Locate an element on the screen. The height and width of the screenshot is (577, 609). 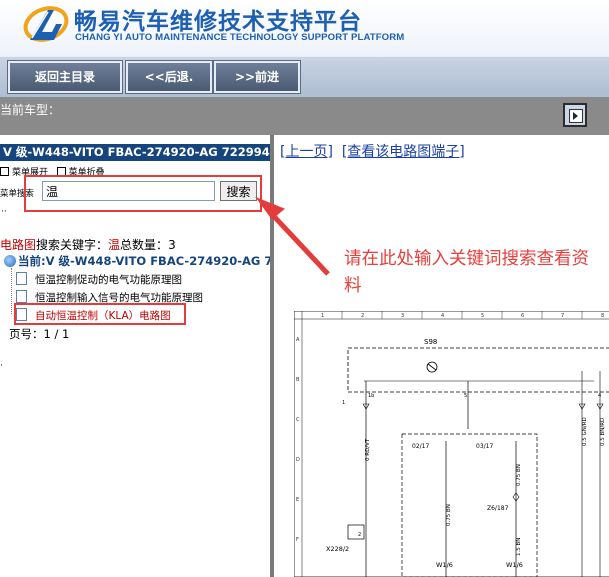
page-value: 1 / 1 is located at coordinates (56, 334).